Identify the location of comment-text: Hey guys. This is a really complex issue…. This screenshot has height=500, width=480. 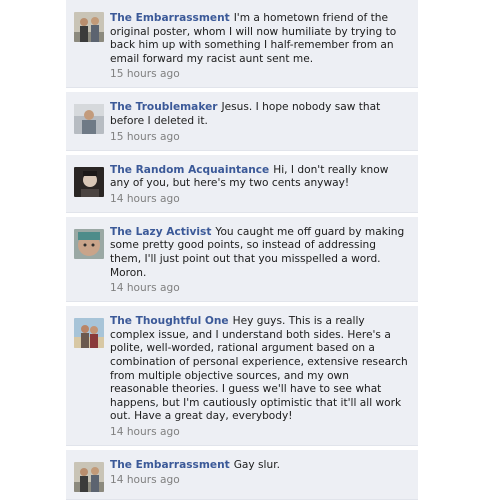
(259, 369).